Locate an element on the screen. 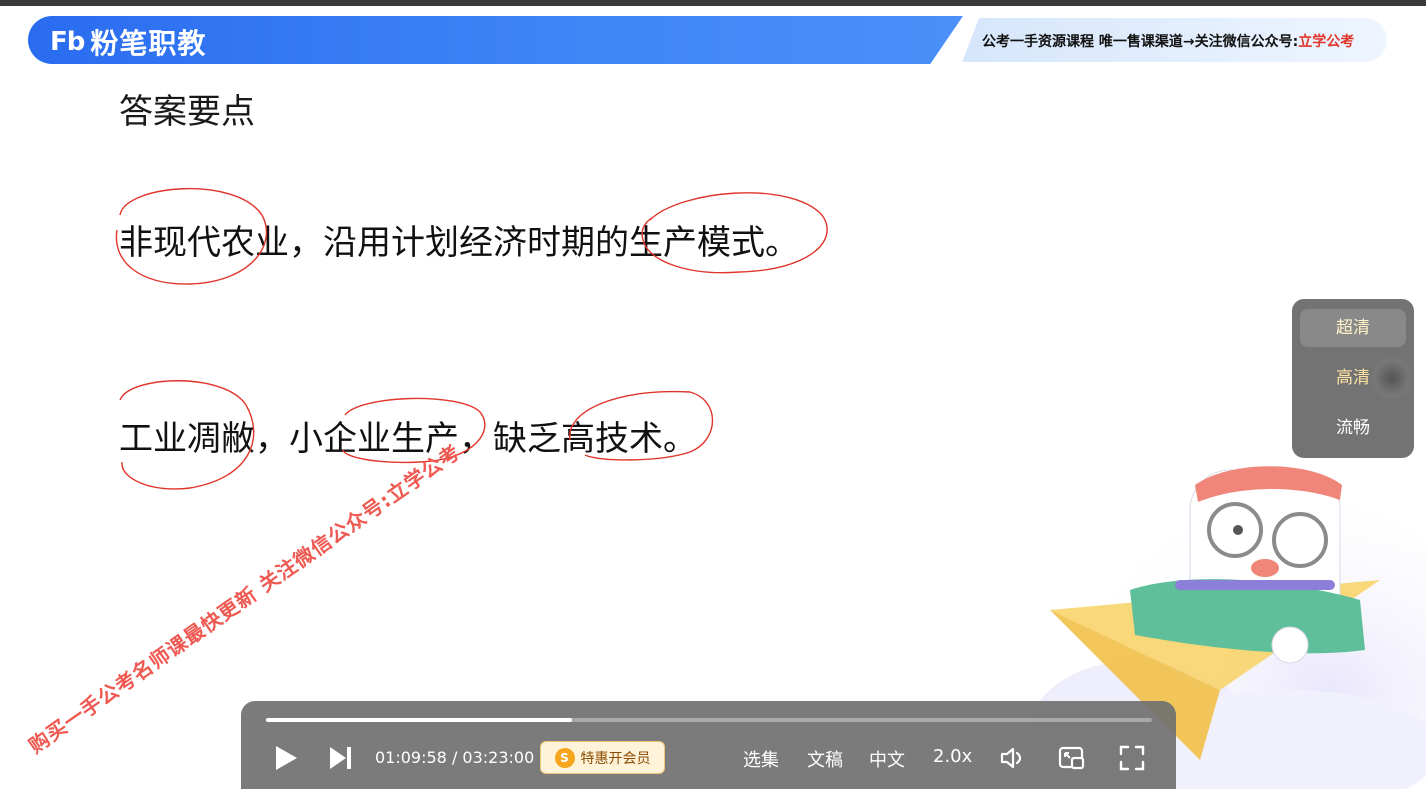  transcript-button: 文稿 is located at coordinates (825, 759).